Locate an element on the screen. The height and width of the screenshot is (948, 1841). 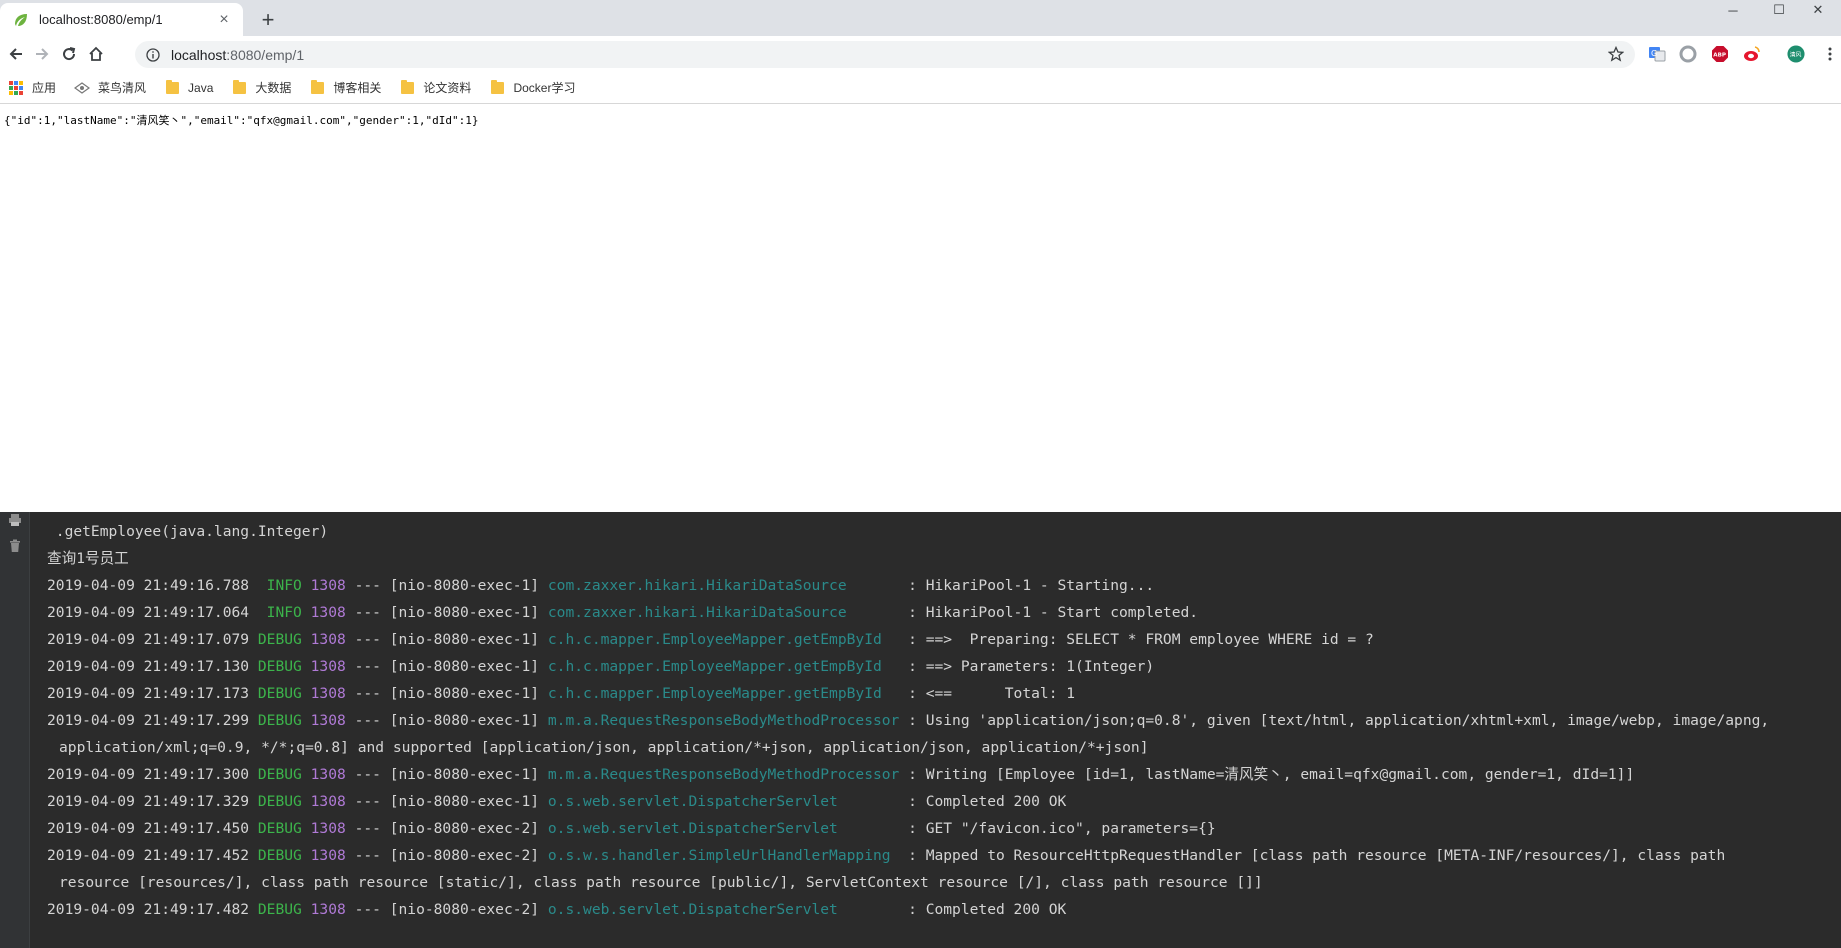
log-timestamp: 2019-04-09 21:49:17.299 is located at coordinates (148, 720).